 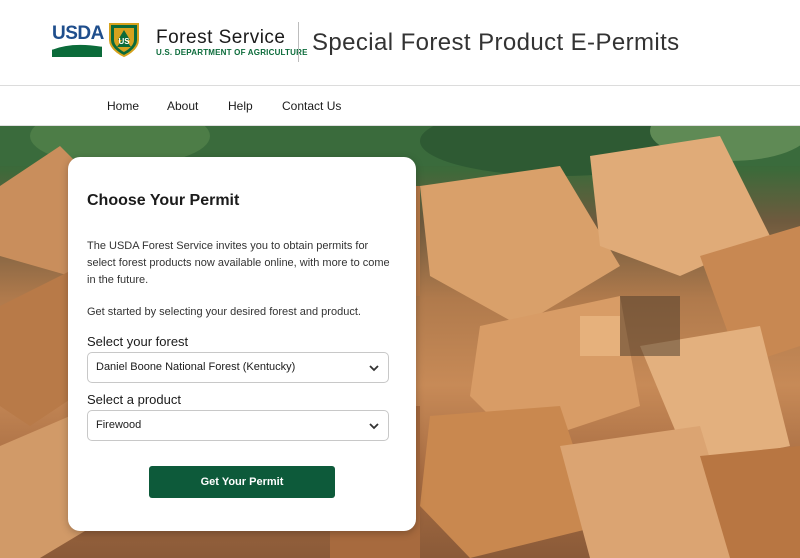 What do you see at coordinates (138, 341) in the screenshot?
I see `forest-select-label: Select your forest` at bounding box center [138, 341].